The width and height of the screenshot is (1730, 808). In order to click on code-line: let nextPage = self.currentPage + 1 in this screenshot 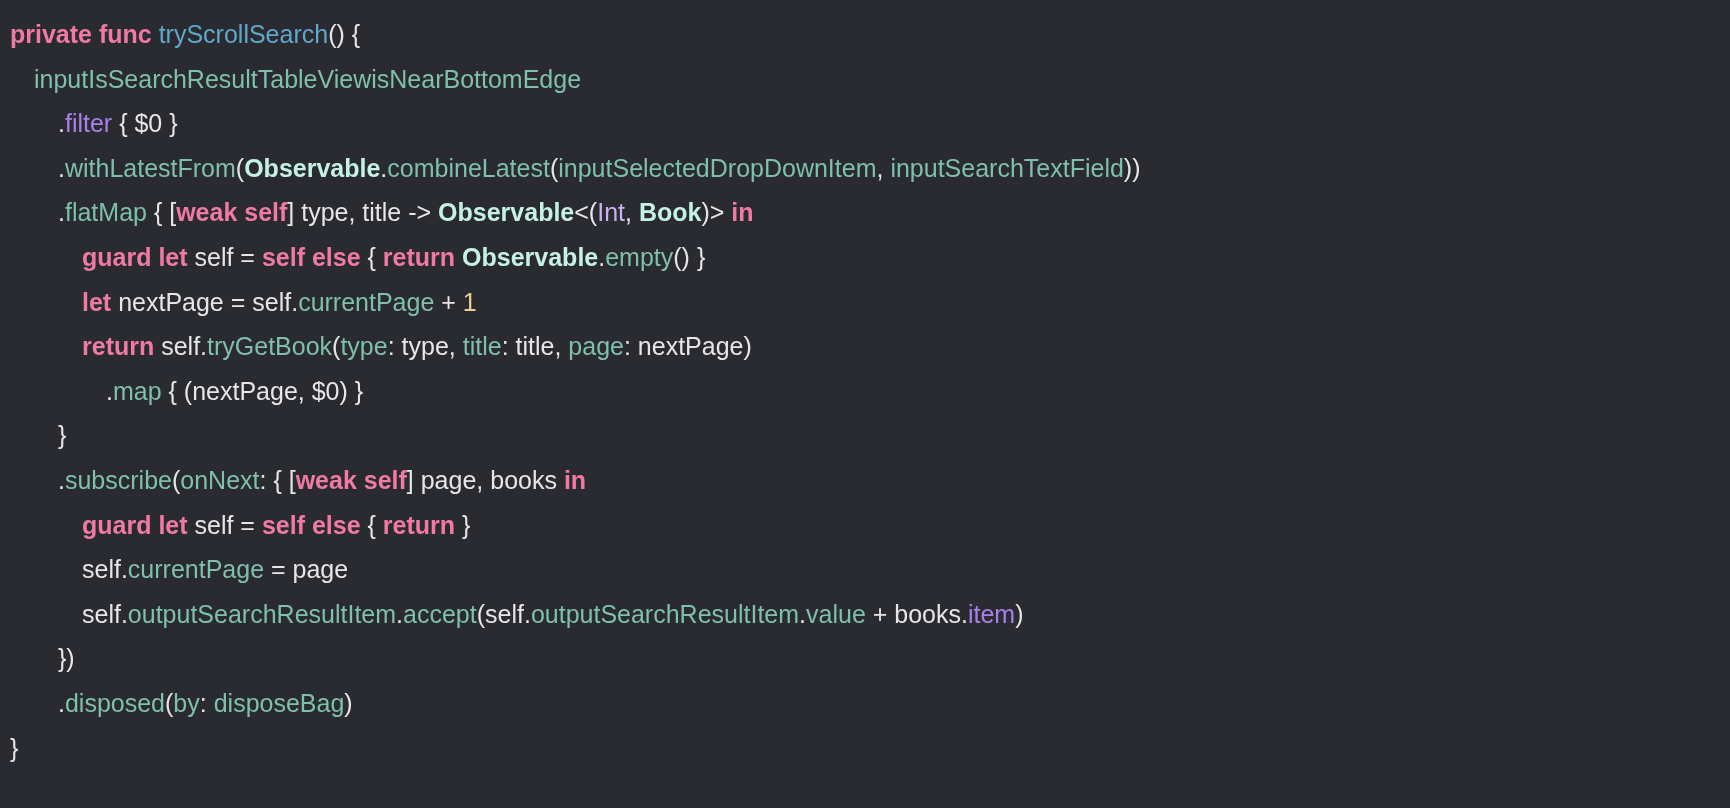, I will do `click(279, 302)`.